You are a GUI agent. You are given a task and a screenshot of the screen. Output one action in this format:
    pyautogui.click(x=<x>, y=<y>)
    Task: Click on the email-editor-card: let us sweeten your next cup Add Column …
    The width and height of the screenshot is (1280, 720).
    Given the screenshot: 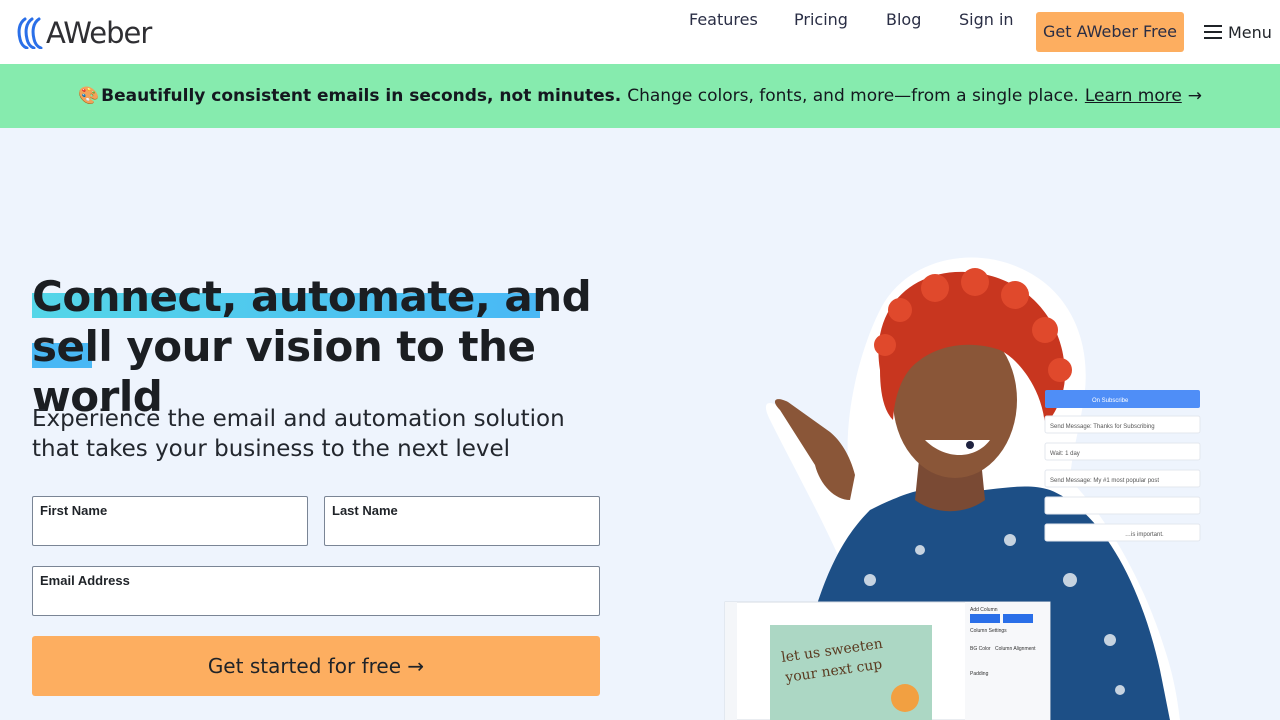 What is the action you would take?
    pyautogui.click(x=887, y=660)
    